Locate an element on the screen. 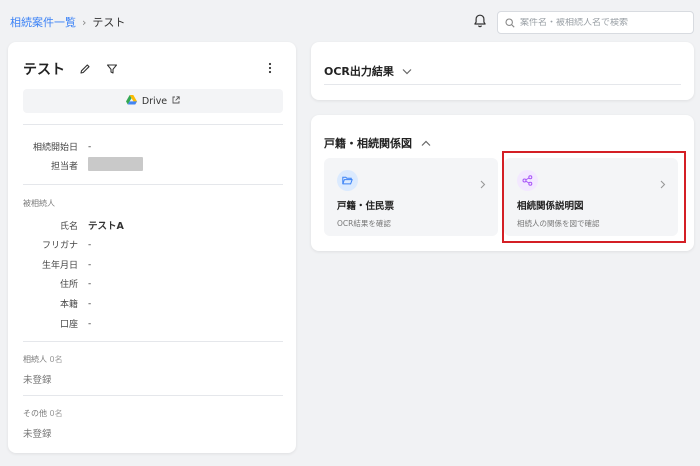 The image size is (700, 466). family-register-tile: 戸籍・住民票 OCR結果を確認 is located at coordinates (411, 197).